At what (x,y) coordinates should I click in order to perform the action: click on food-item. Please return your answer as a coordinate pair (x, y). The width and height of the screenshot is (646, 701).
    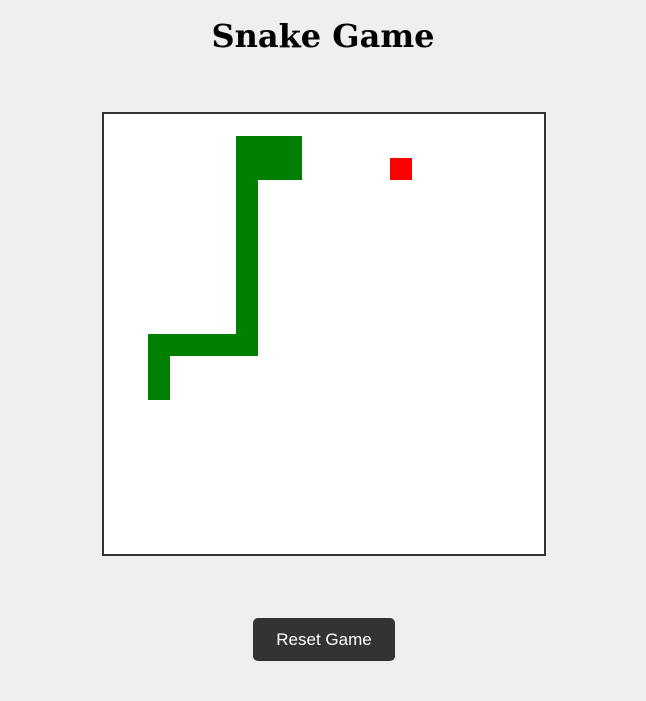
    Looking at the image, I should click on (401, 169).